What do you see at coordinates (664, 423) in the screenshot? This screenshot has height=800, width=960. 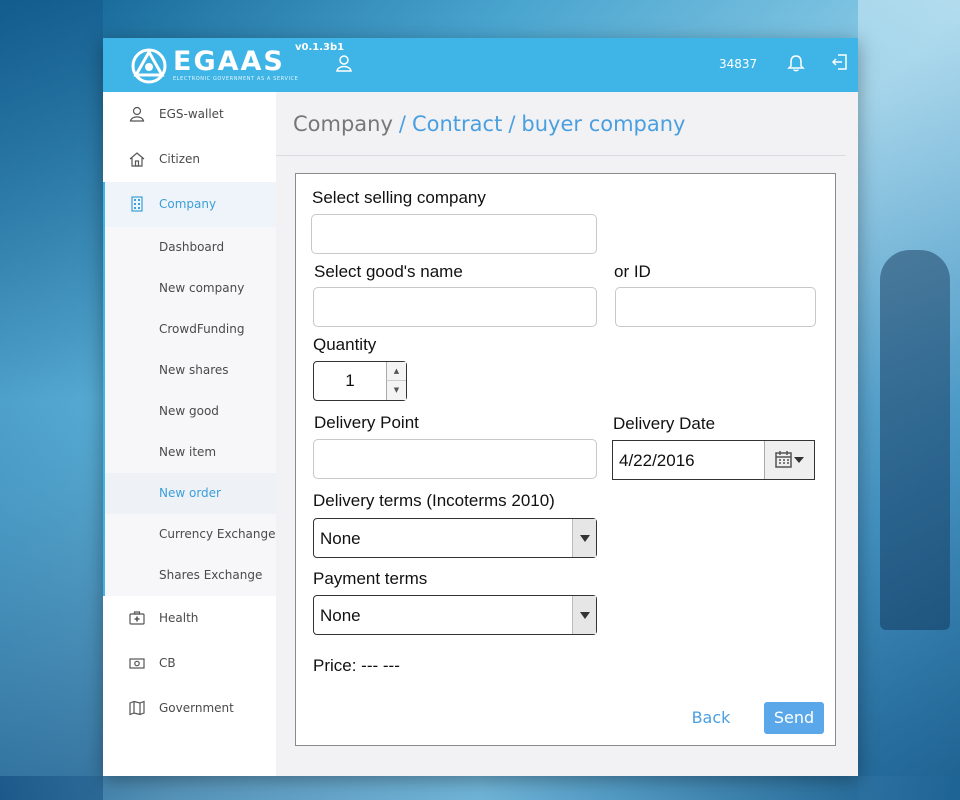 I see `delivery-date-label: Delivery Date` at bounding box center [664, 423].